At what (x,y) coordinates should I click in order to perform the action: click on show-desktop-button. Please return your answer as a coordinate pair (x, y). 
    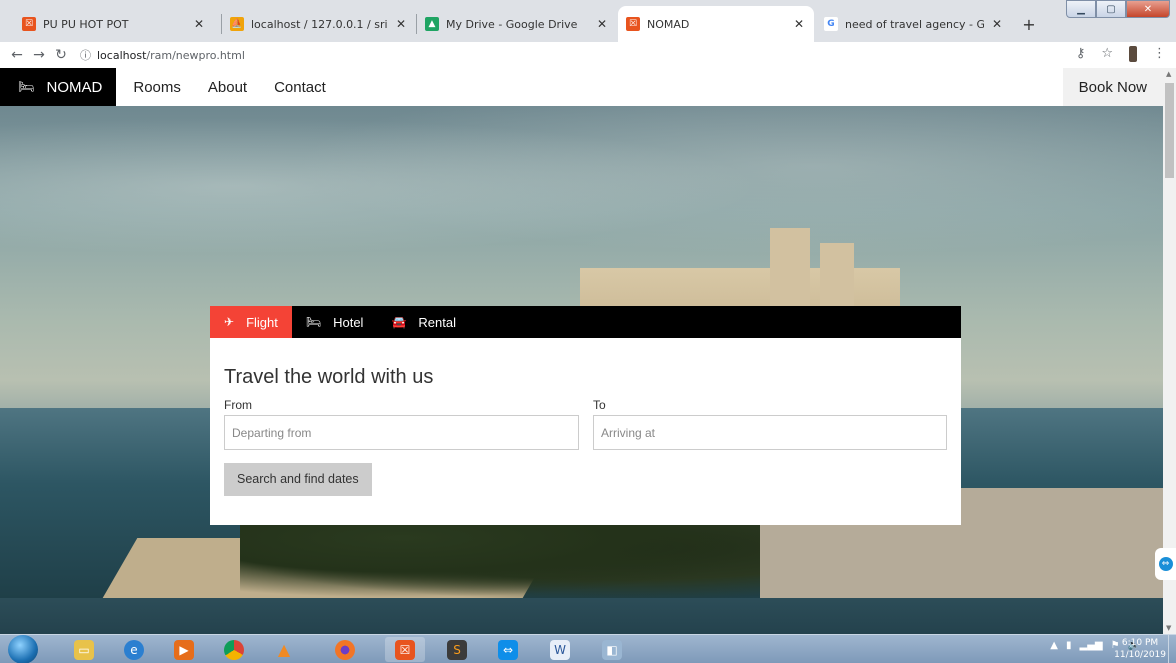
    Looking at the image, I should click on (1172, 649).